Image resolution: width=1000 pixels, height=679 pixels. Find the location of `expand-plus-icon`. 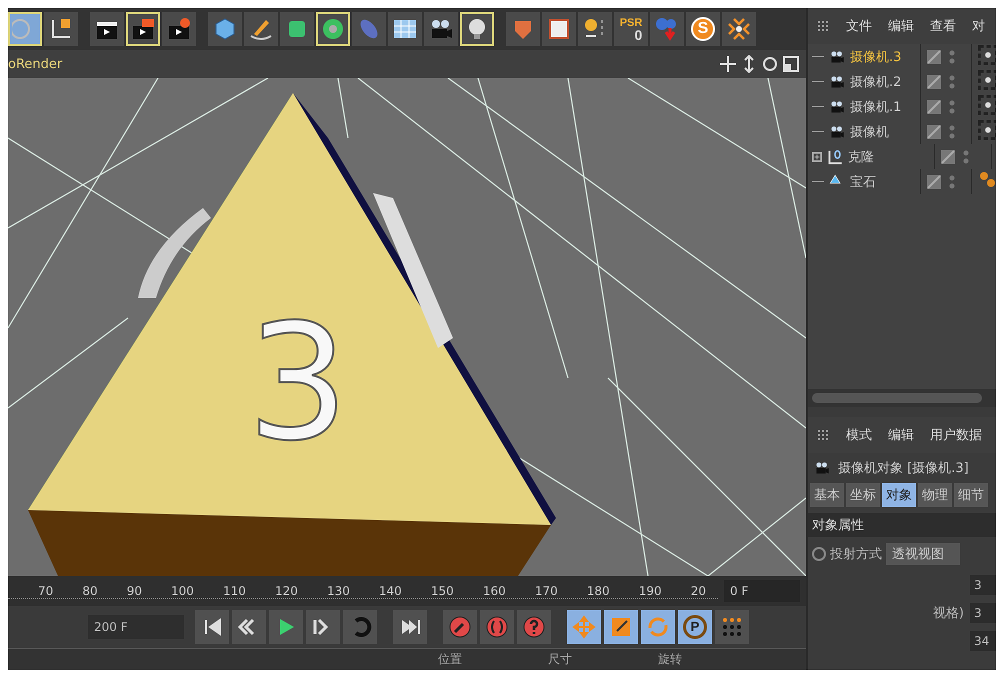

expand-plus-icon is located at coordinates (817, 157).